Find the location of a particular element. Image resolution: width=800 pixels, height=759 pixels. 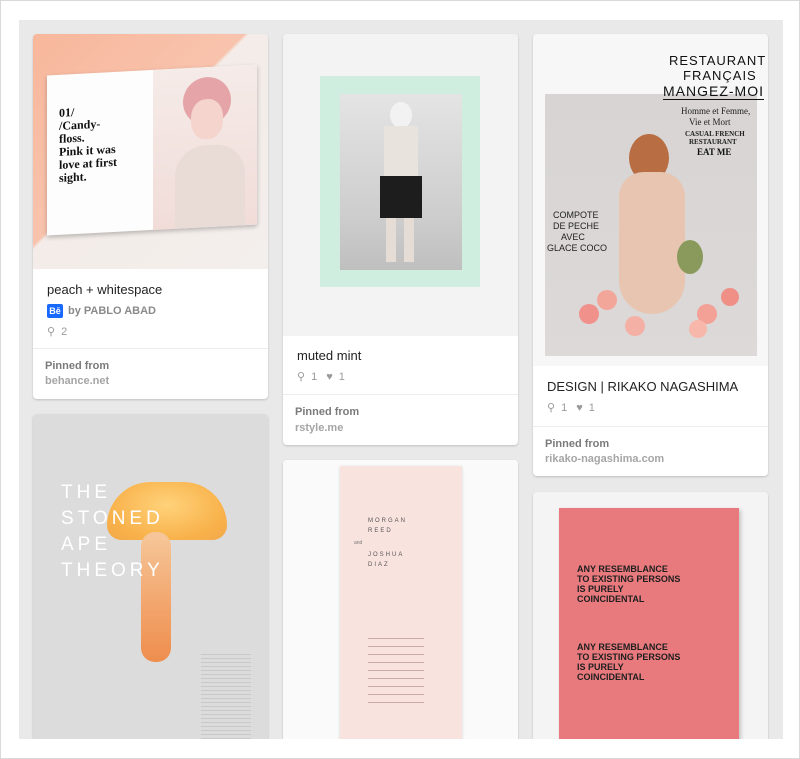

poster-text-eat-me: EAT ME is located at coordinates (714, 152).